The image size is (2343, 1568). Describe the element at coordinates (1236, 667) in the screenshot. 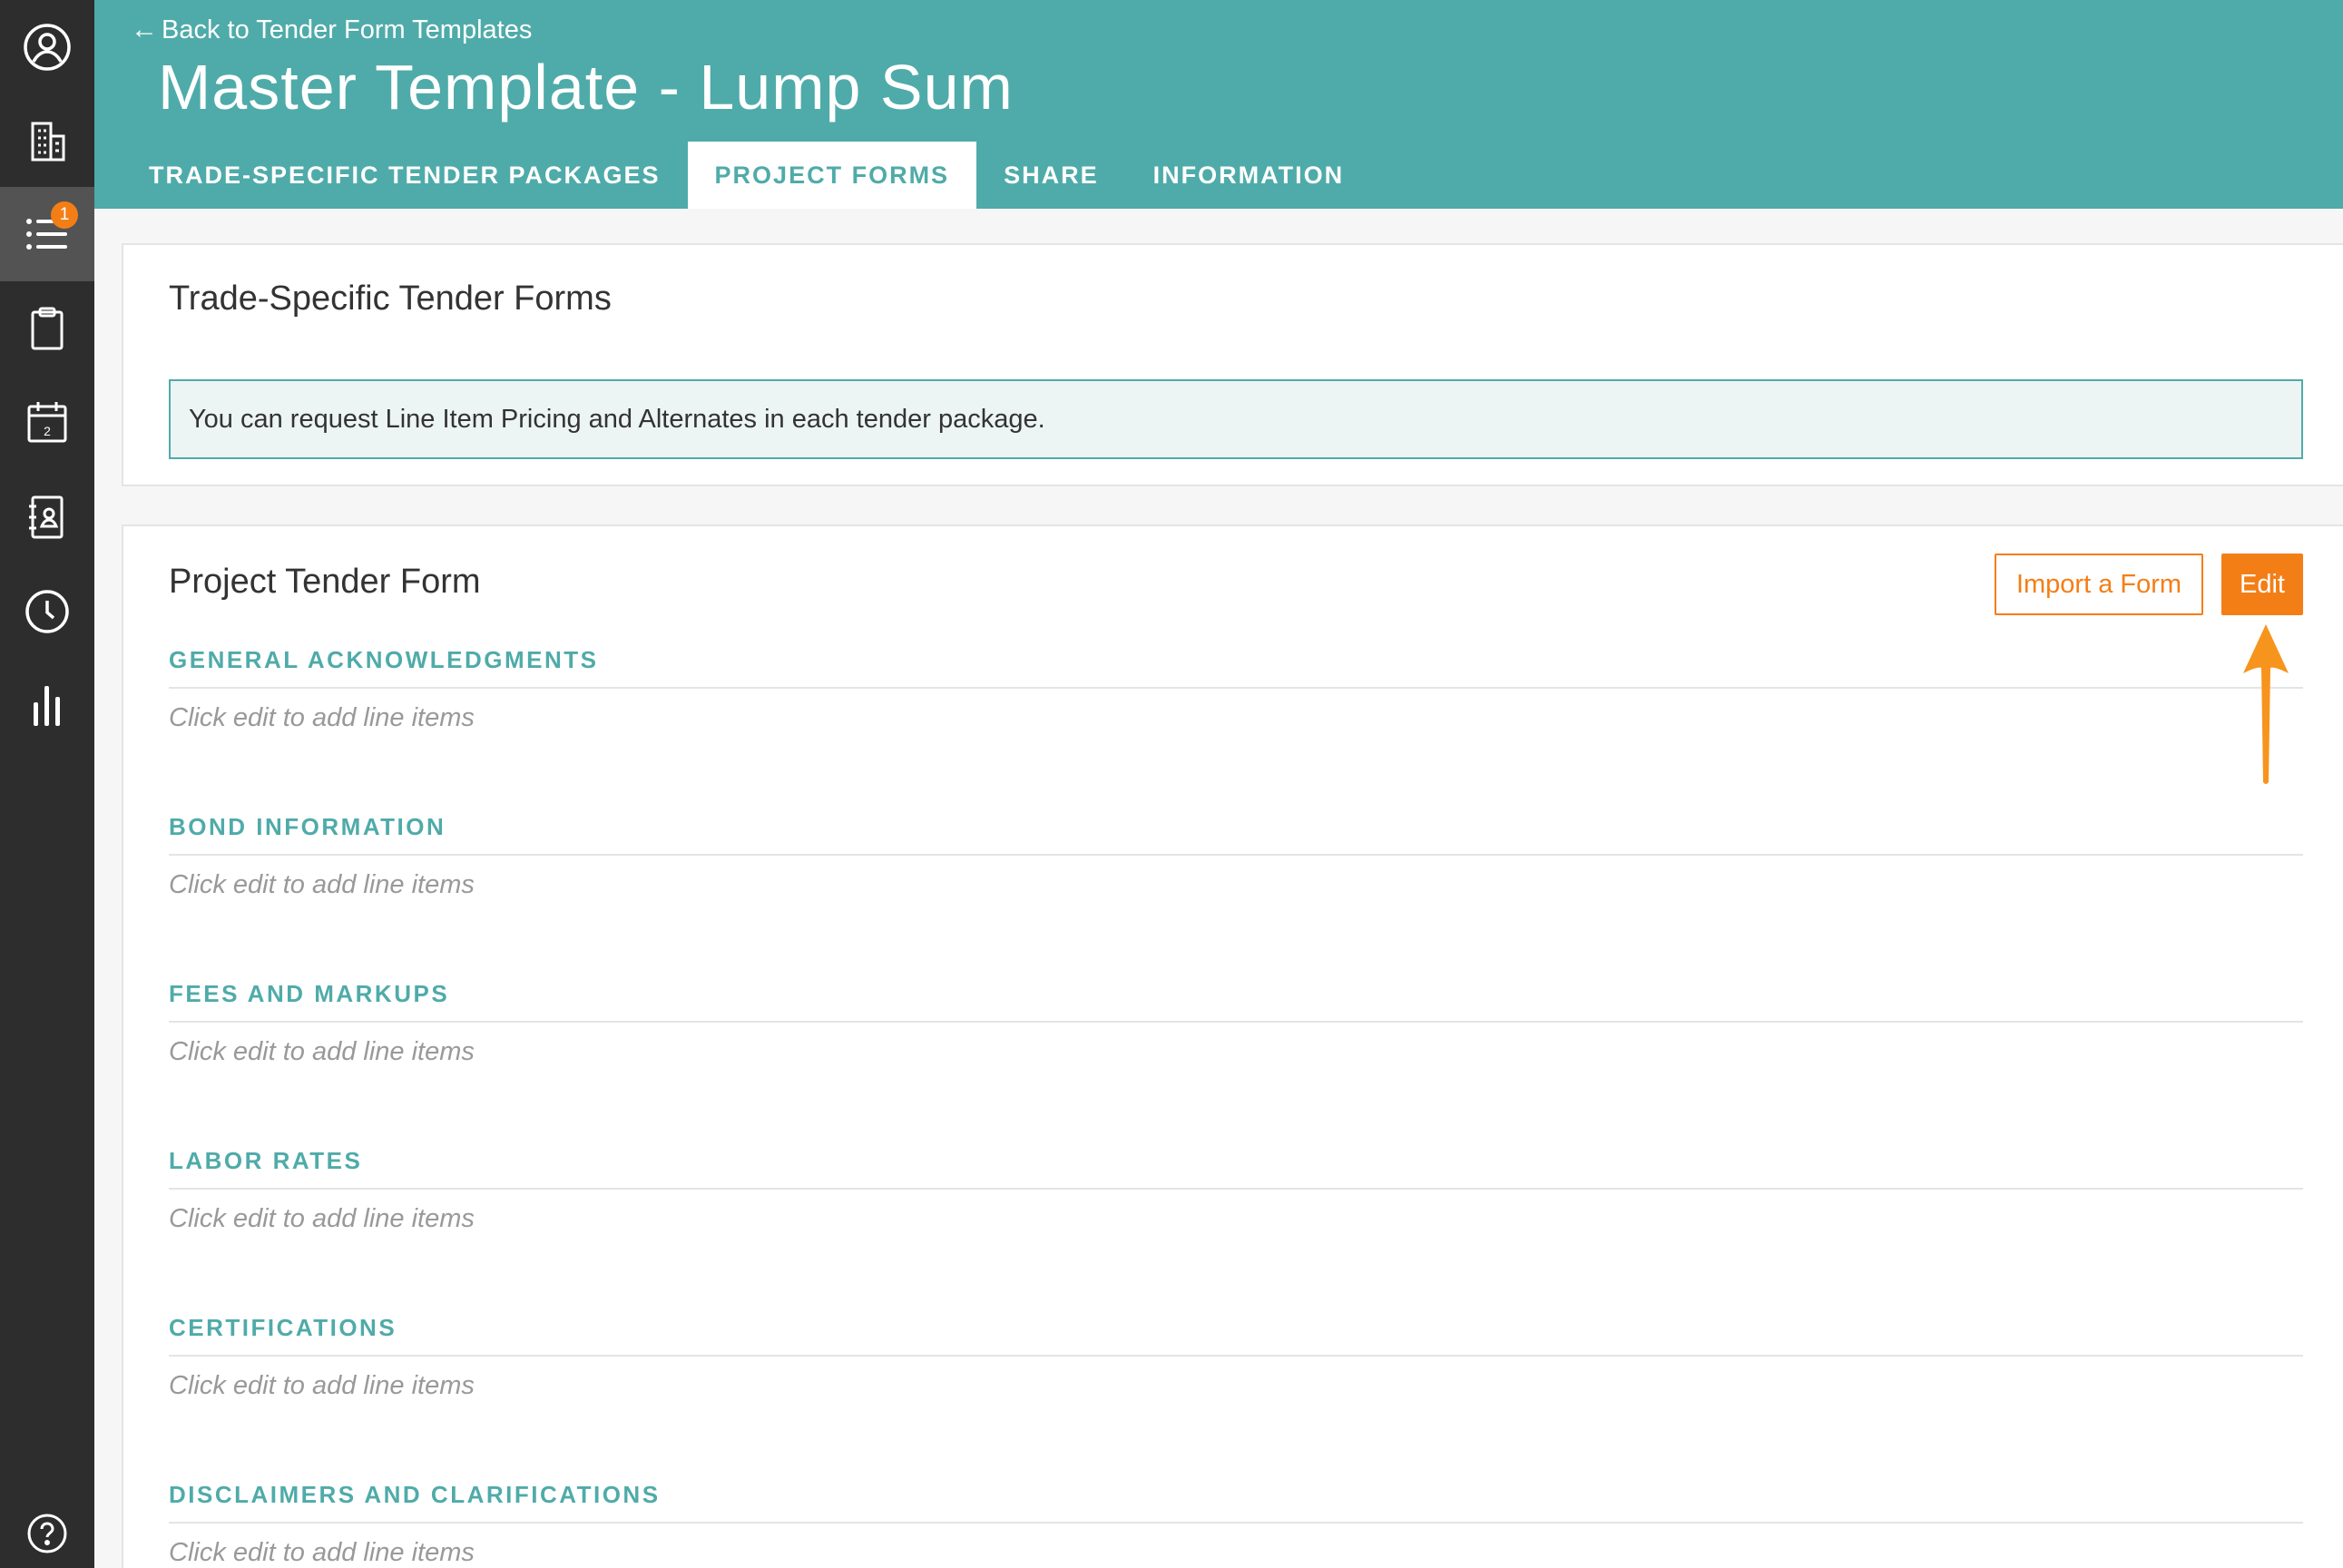

I see `section-heading: GENERAL ACKNOWLEDGMENTS` at that location.